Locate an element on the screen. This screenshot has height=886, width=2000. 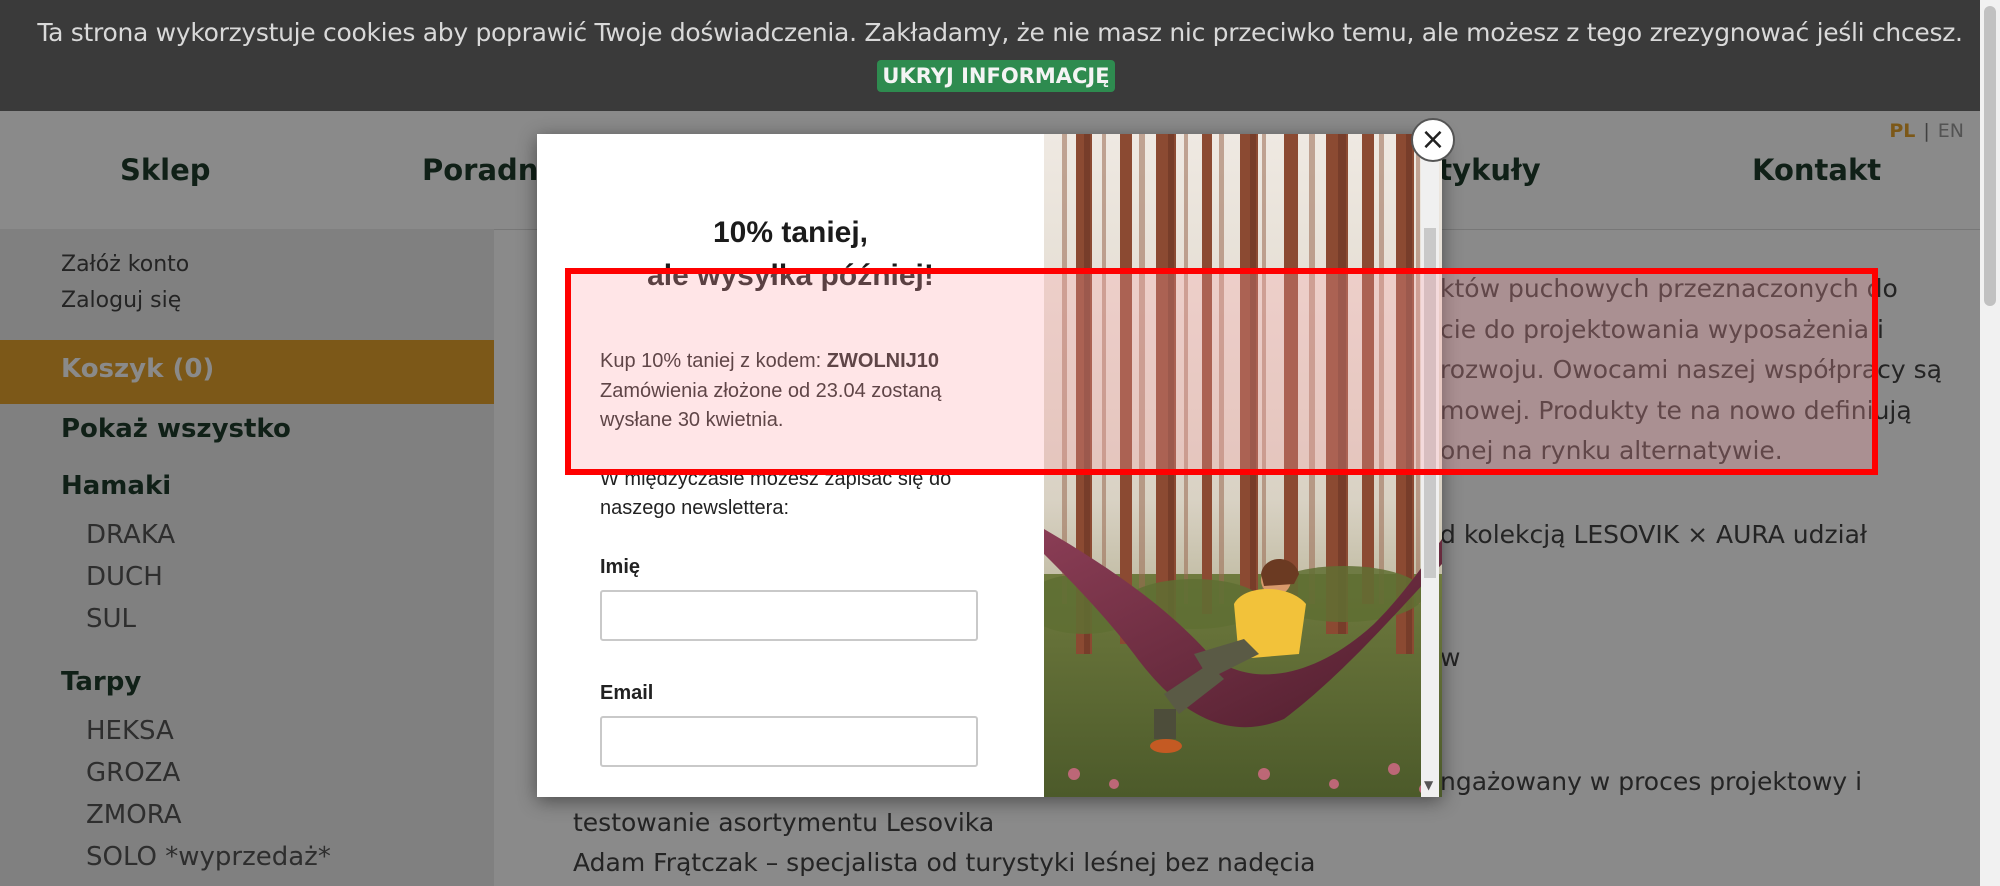
email-input is located at coordinates (789, 741).